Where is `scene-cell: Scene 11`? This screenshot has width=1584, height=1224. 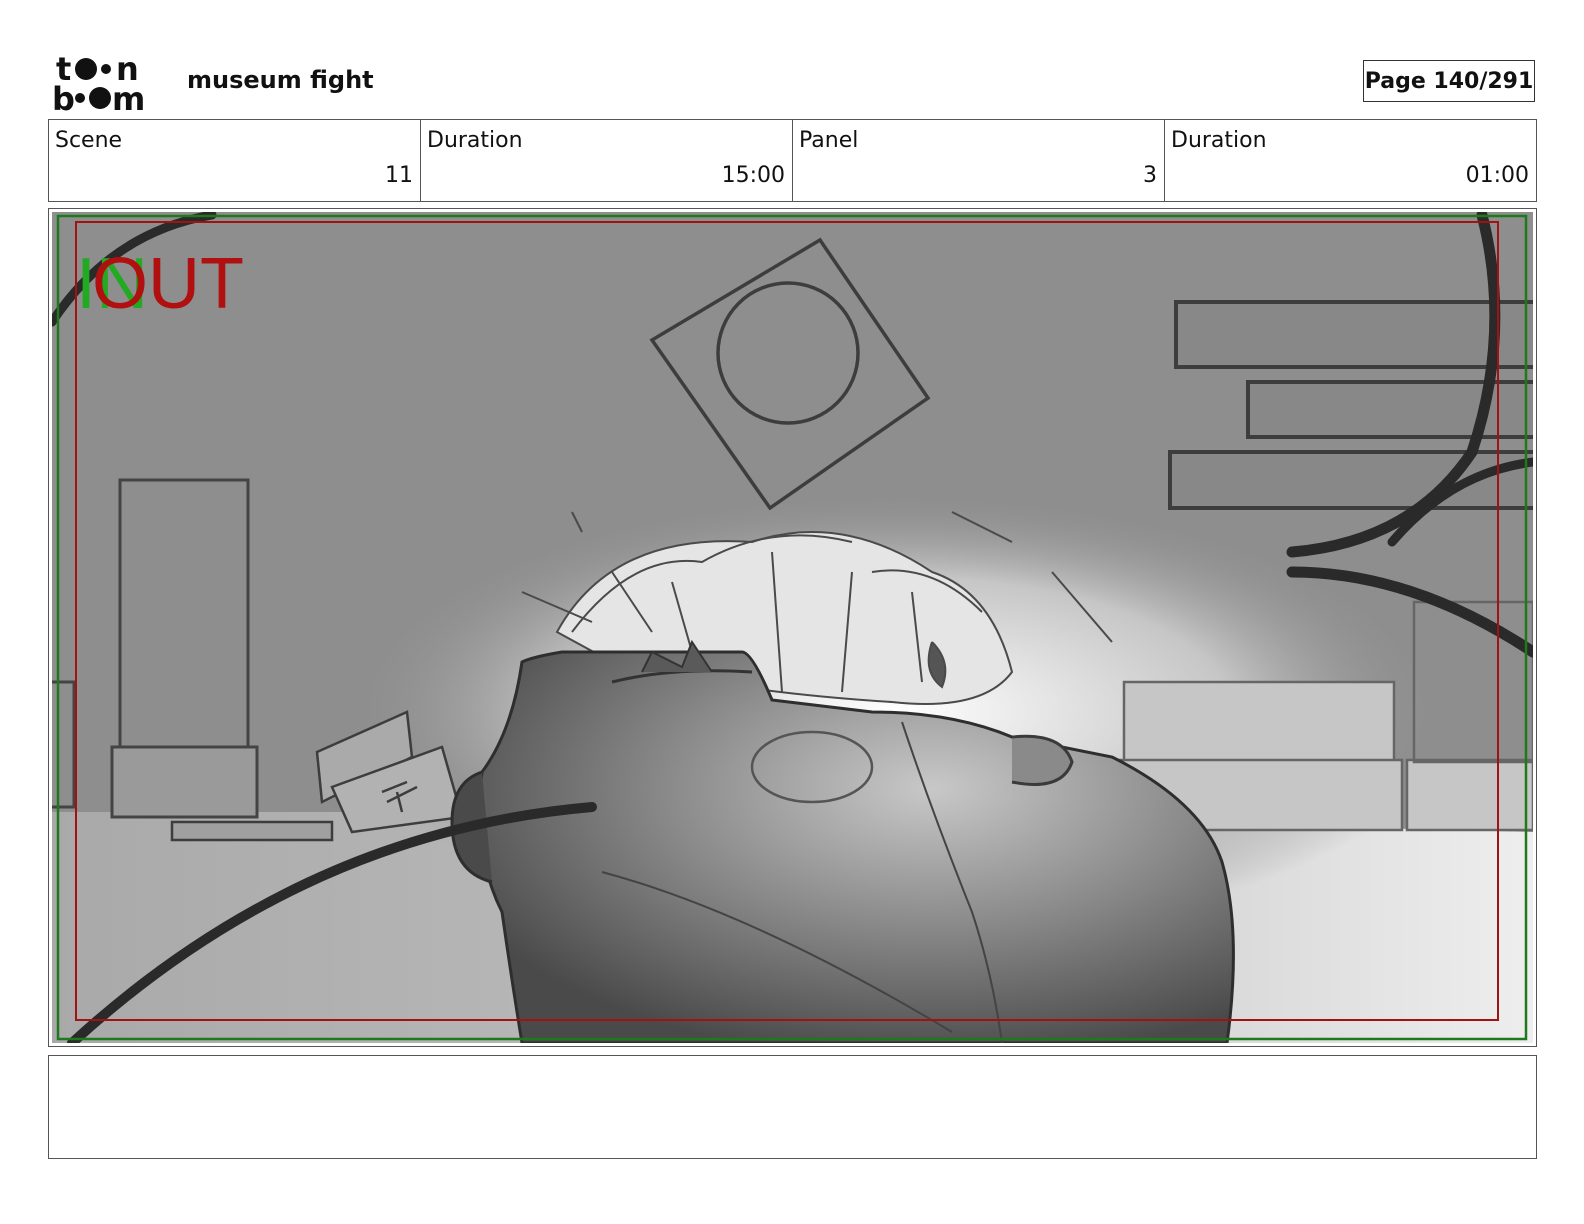 scene-cell: Scene 11 is located at coordinates (235, 160).